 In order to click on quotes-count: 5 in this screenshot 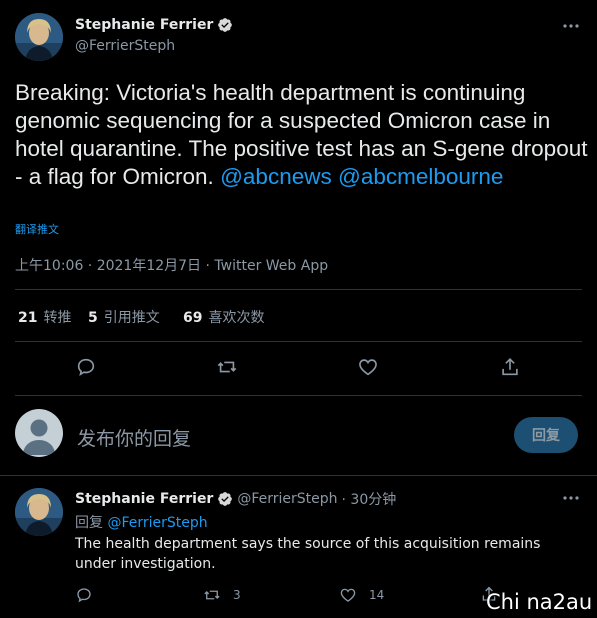, I will do `click(93, 318)`.